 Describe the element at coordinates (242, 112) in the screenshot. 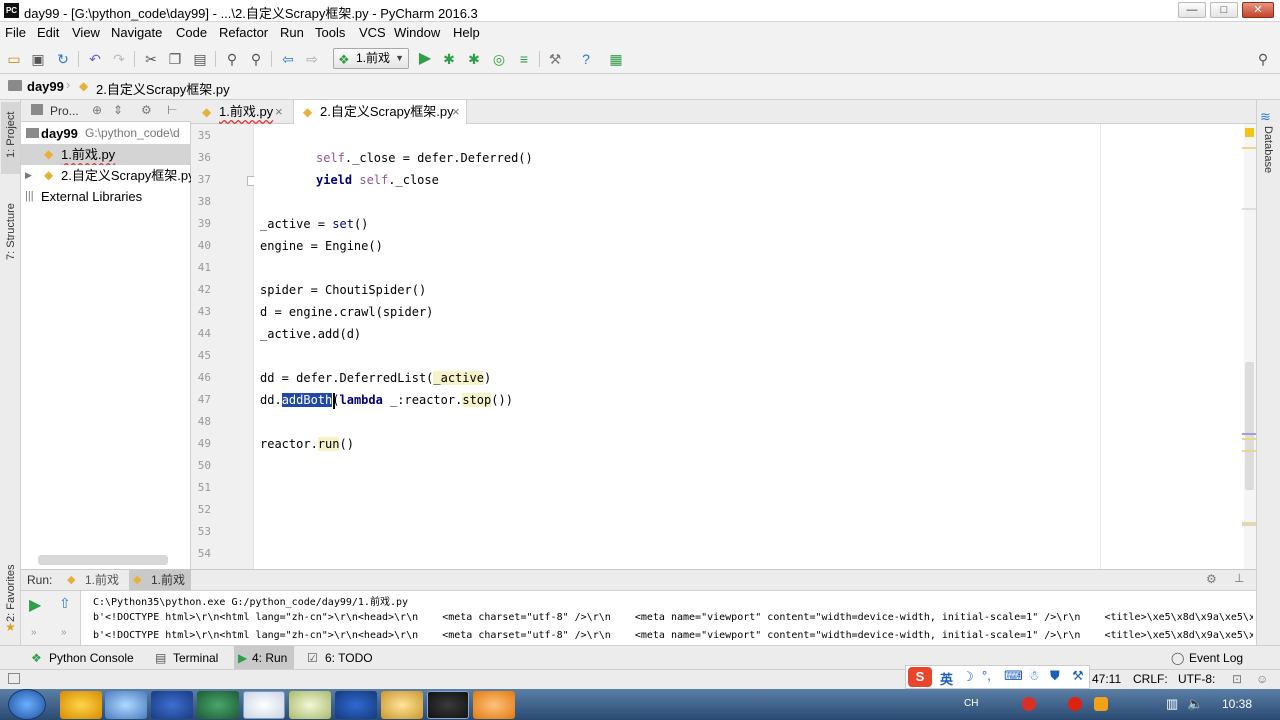

I see `tab-file-1: ◆ 1.前戏.py ×` at that location.